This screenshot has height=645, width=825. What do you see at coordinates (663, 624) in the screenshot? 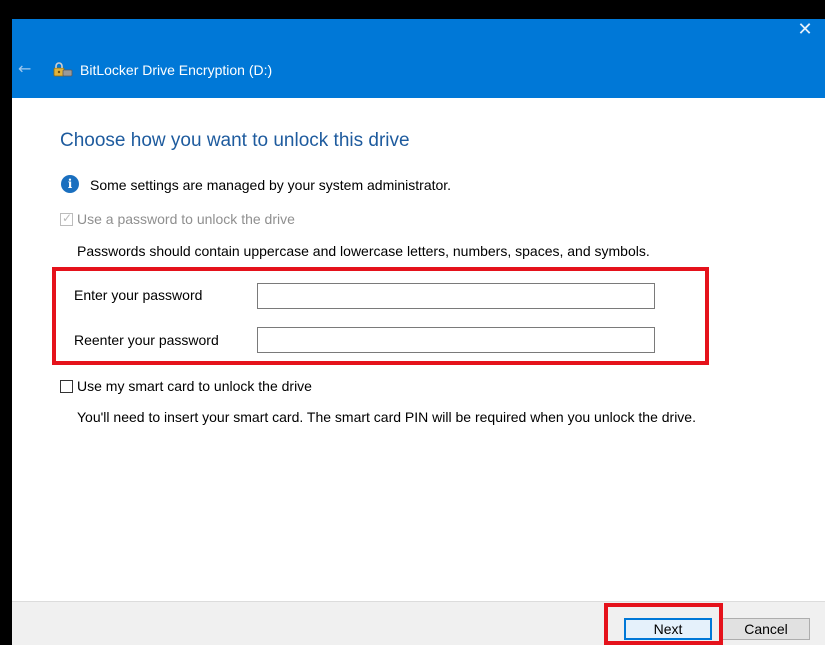
I see `next-button-highlight` at bounding box center [663, 624].